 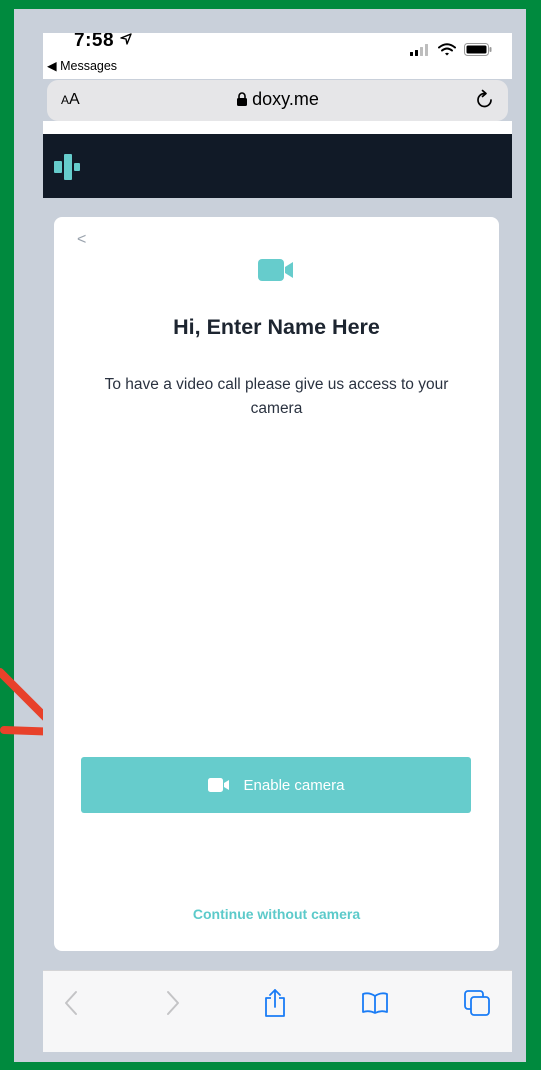 What do you see at coordinates (126, 39) in the screenshot?
I see `location-arrow-icon` at bounding box center [126, 39].